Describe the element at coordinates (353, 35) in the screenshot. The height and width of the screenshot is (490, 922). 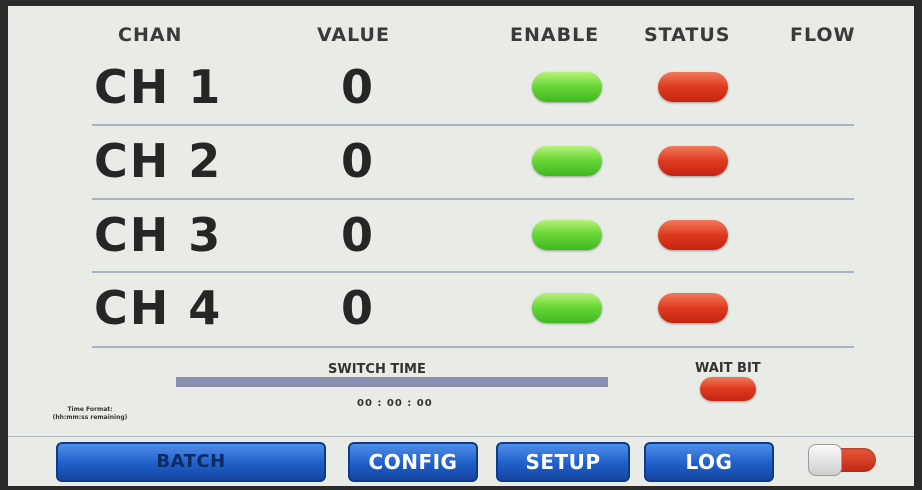
I see `header-value: VALUE` at that location.